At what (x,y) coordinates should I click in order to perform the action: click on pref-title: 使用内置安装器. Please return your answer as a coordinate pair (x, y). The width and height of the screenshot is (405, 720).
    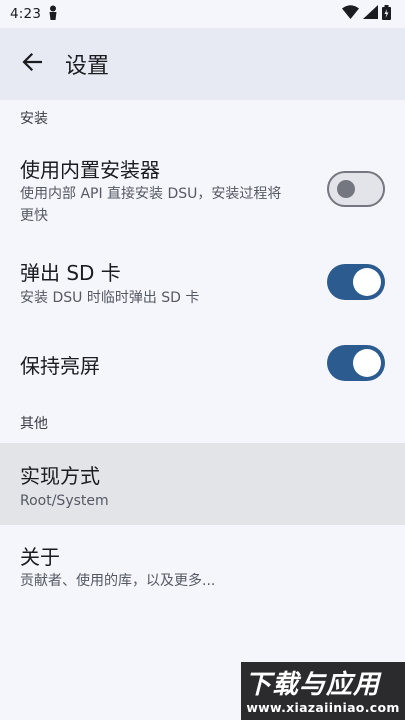
    Looking at the image, I should click on (90, 170).